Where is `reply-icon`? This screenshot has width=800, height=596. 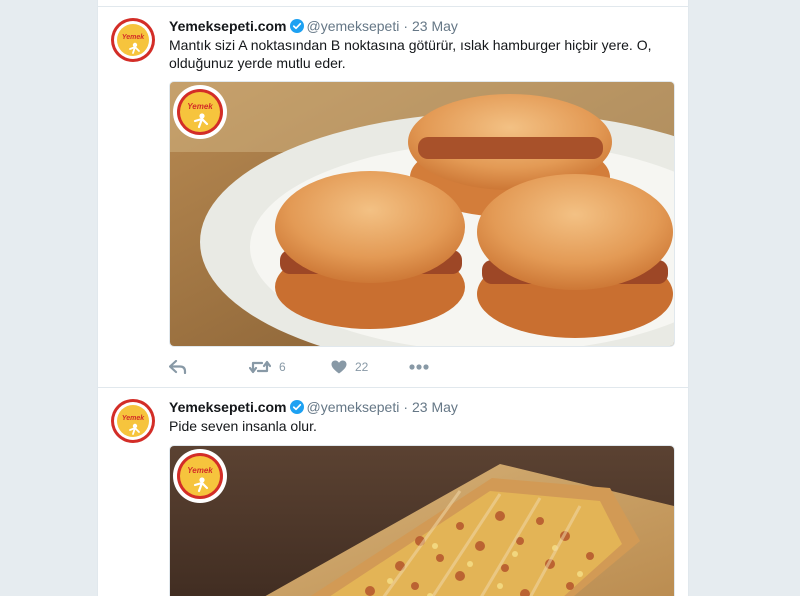
reply-icon is located at coordinates (178, 367).